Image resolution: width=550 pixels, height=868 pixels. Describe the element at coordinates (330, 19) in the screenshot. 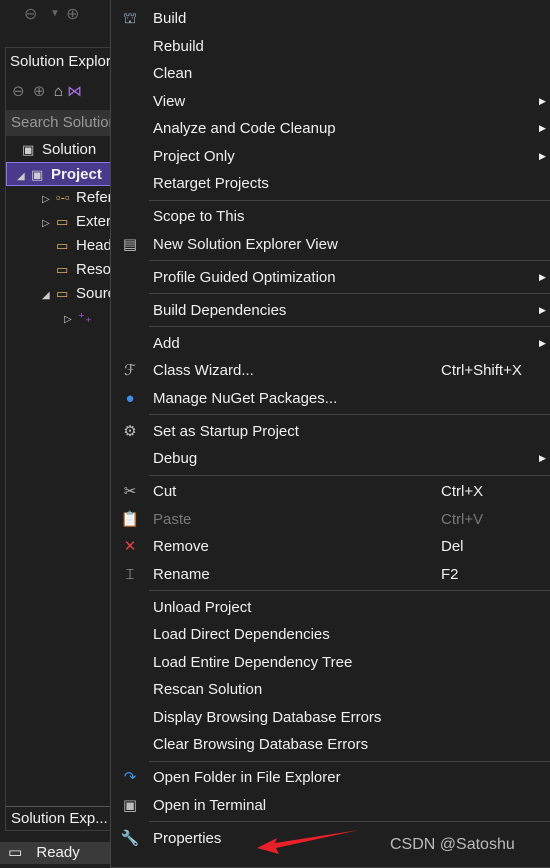

I see `menu-item-build: ⛫ Build` at that location.